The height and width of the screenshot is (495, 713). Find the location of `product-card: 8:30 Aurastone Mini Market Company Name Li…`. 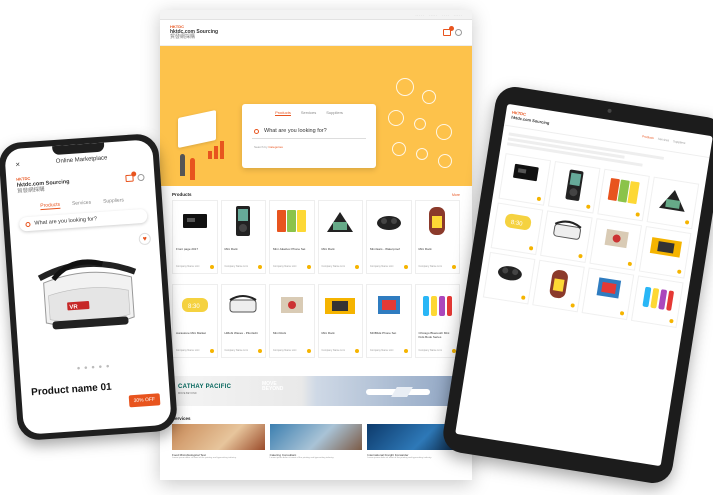

product-card: 8:30 Aurastone Mini Market Company Name Li… is located at coordinates (195, 321).